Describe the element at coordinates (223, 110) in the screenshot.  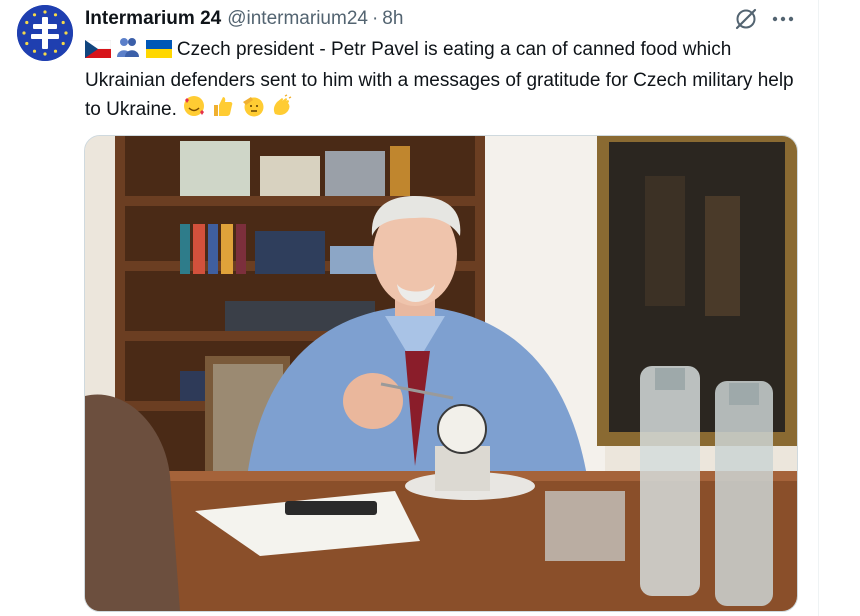
I see `thumbs-up-icon` at that location.